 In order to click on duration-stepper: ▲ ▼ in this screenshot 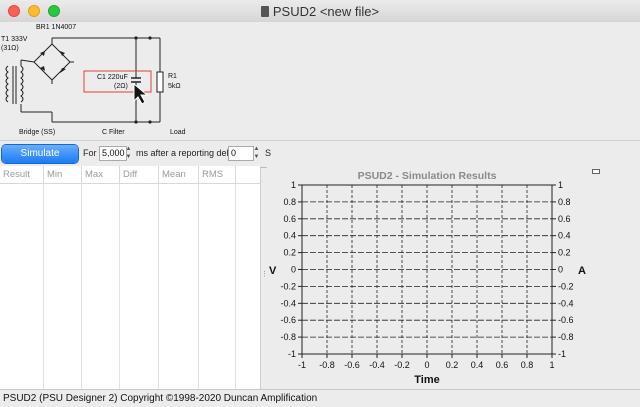, I will do `click(128, 153)`.